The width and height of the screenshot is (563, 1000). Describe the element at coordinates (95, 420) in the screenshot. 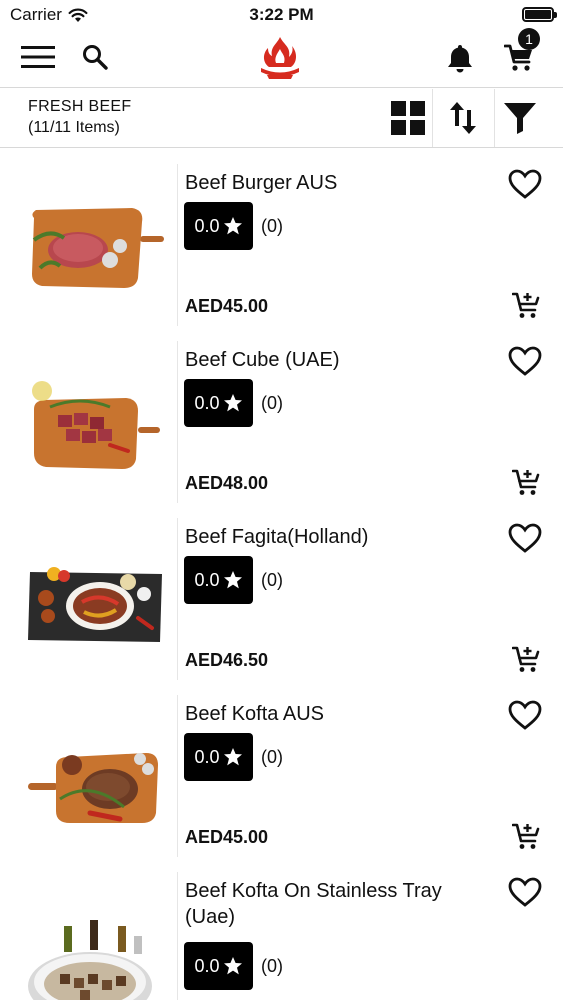

I see `product-image-beef-cube` at that location.